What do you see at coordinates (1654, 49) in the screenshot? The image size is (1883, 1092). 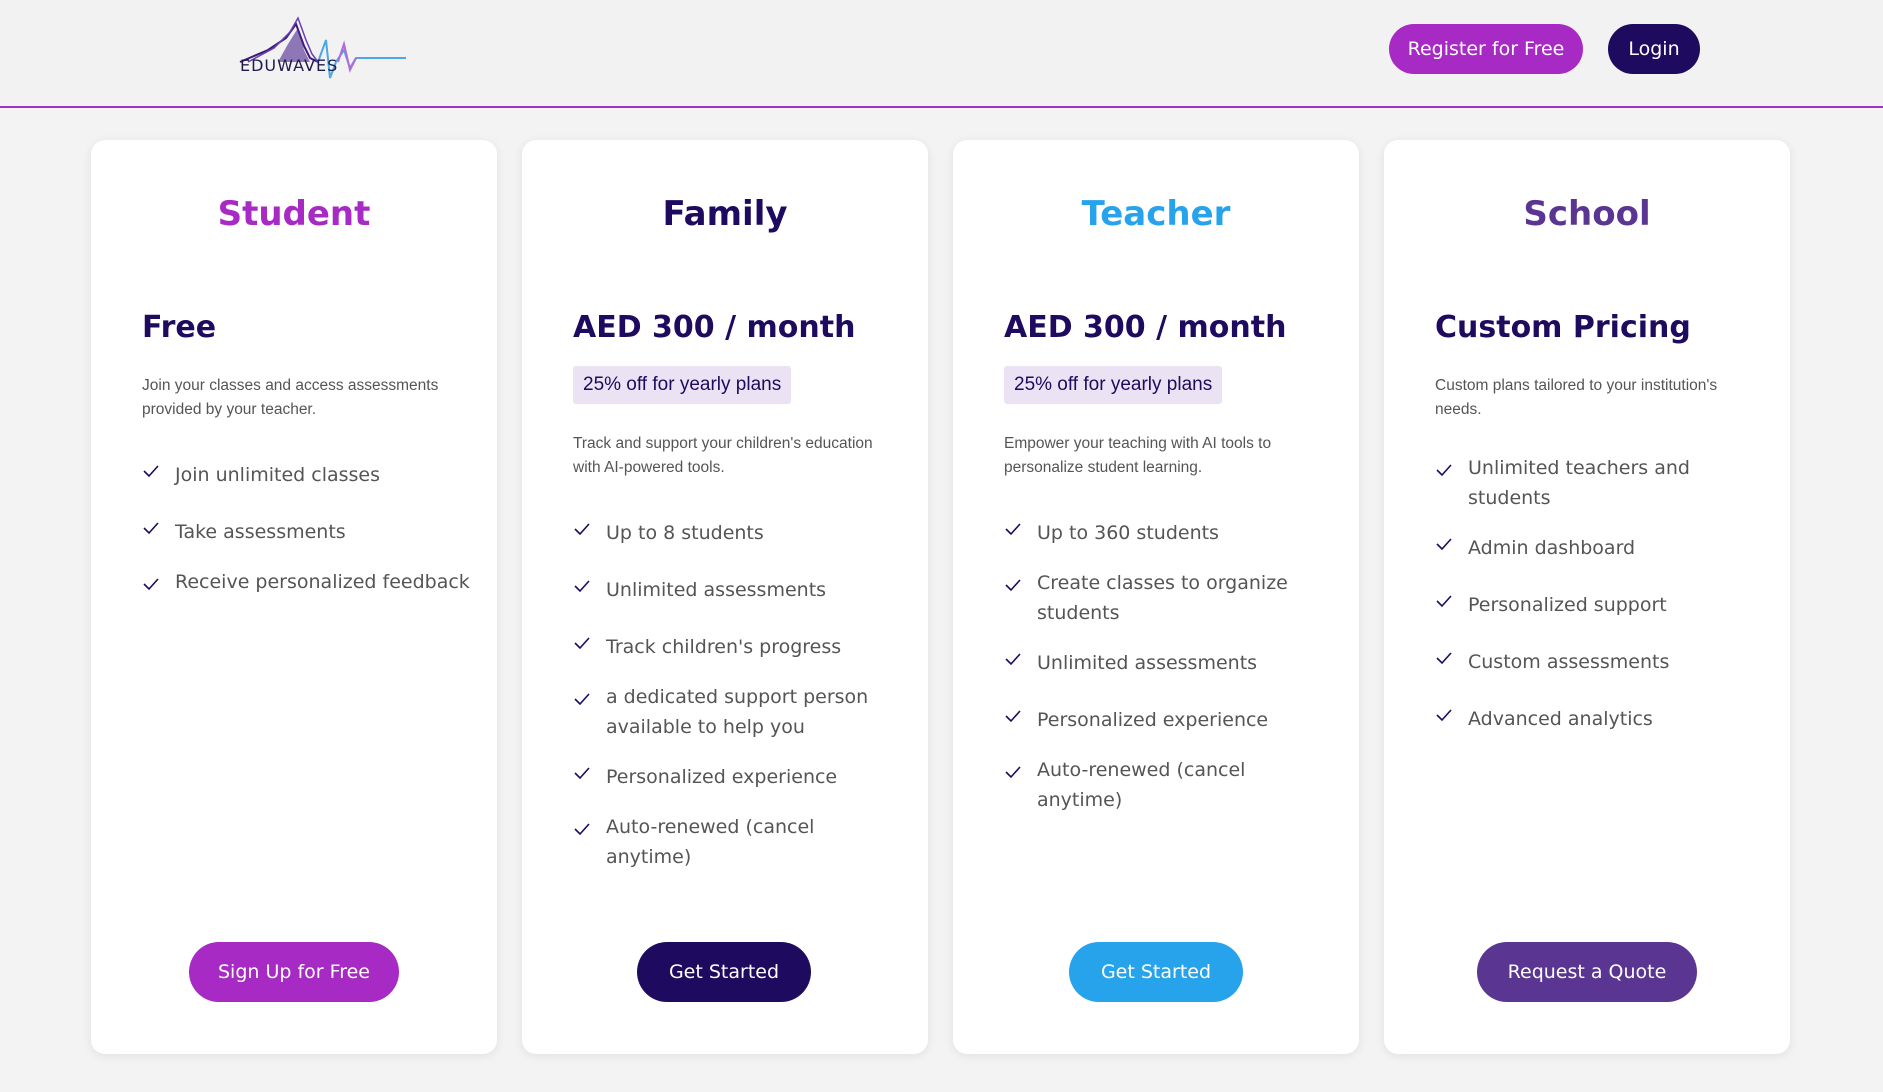 I see `login-button: Login` at bounding box center [1654, 49].